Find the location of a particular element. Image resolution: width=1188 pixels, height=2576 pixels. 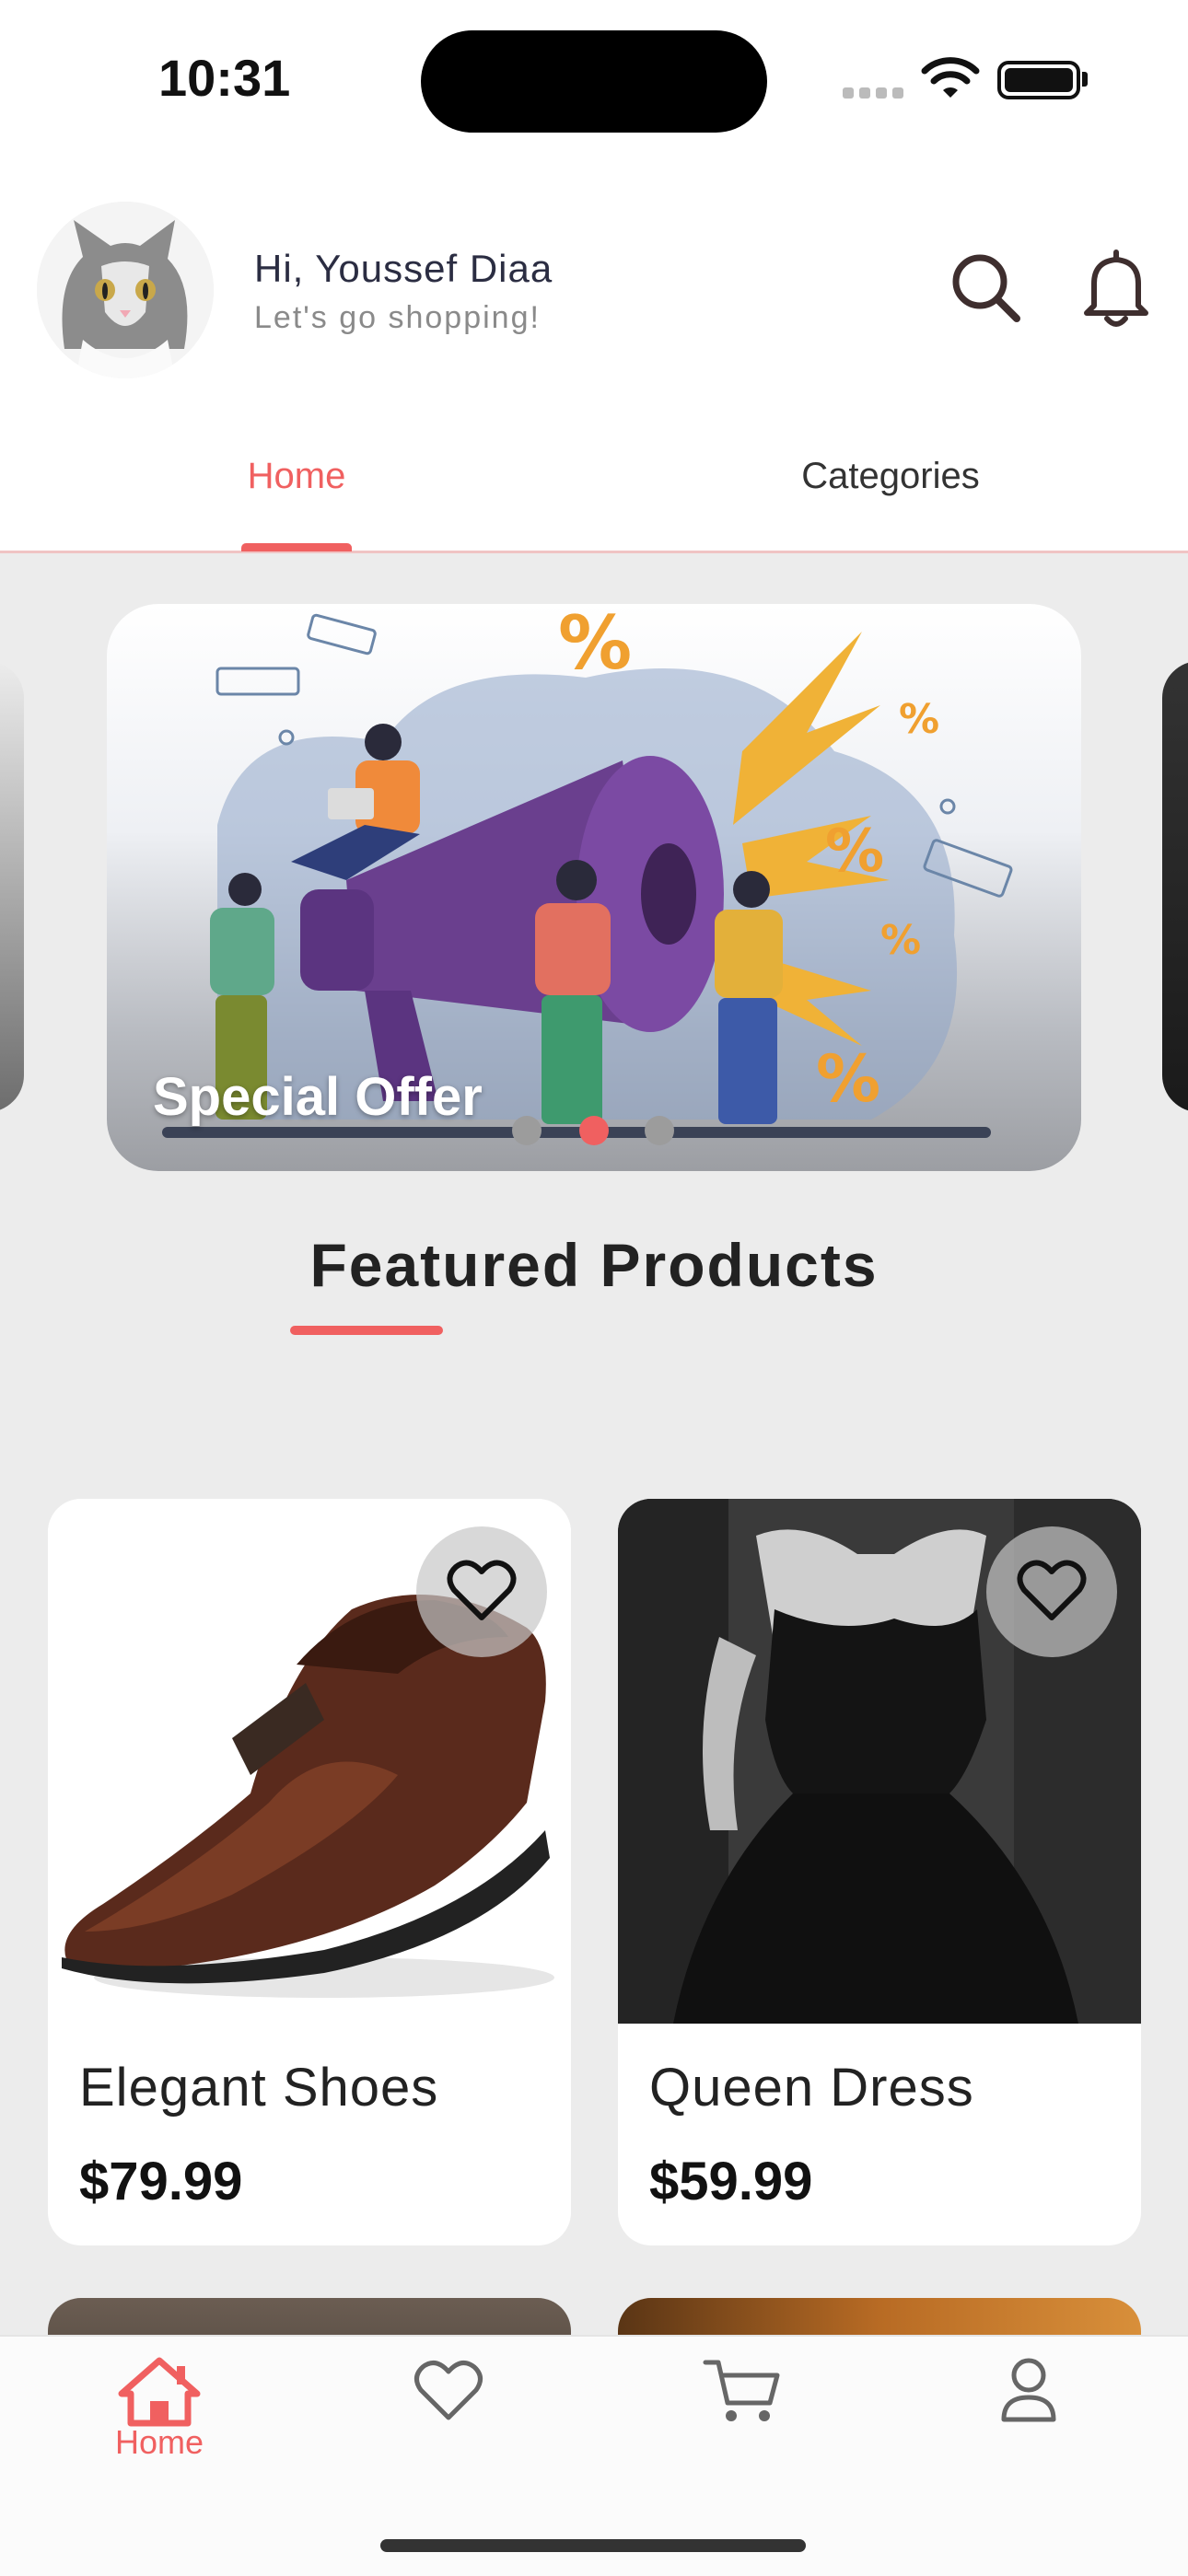

cart-icon is located at coordinates (741, 2390).